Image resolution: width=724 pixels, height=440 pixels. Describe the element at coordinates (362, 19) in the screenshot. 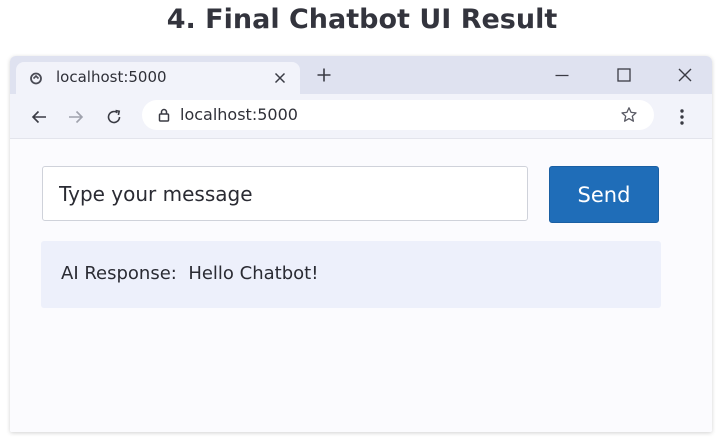

I see `slide-title: 4. Final Chatbot UI Result` at that location.